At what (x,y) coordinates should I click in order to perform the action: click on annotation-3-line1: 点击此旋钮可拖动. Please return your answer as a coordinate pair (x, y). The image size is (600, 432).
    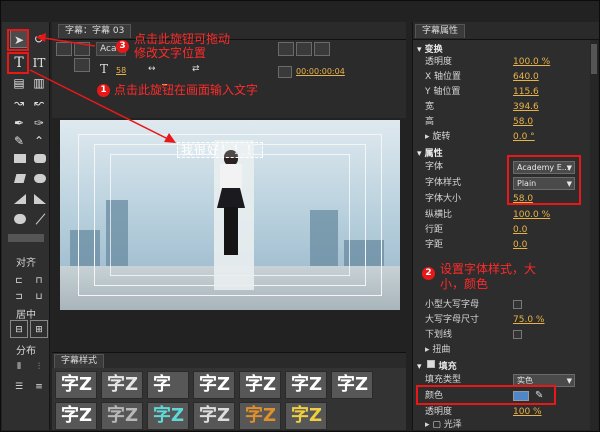
    Looking at the image, I should click on (182, 39).